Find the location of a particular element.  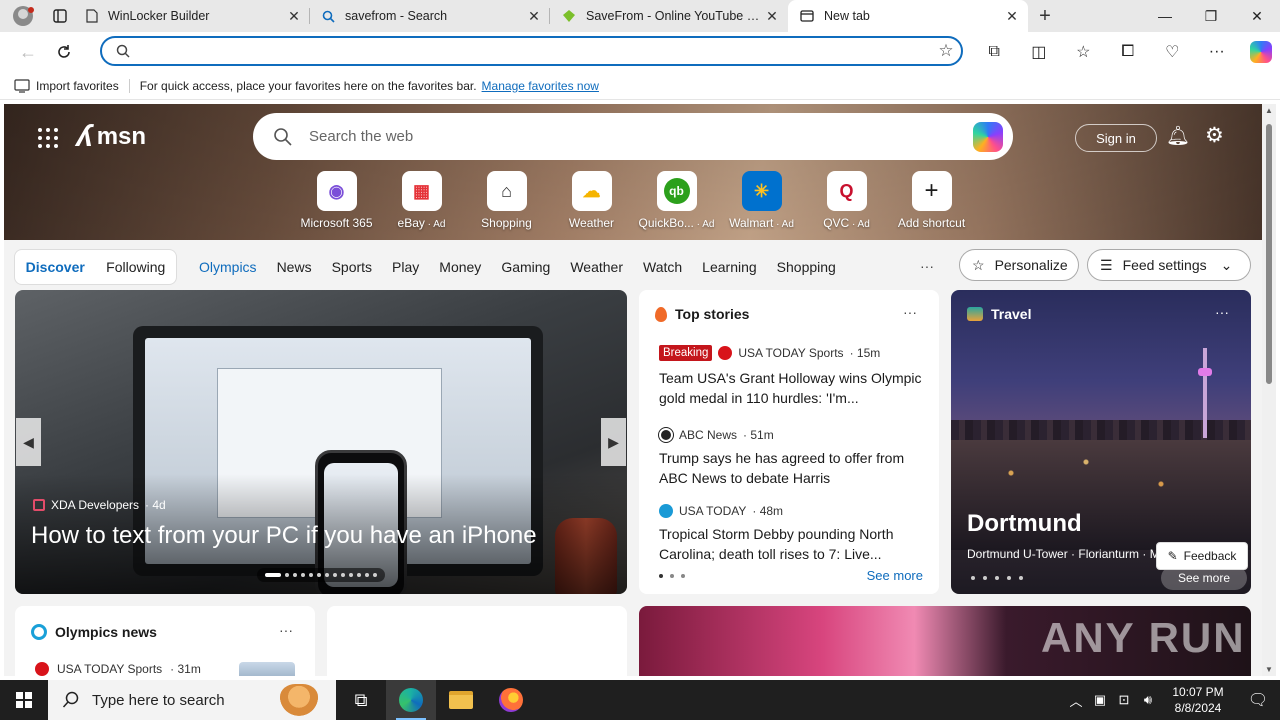

settings-more-button: ··· is located at coordinates (1217, 52).